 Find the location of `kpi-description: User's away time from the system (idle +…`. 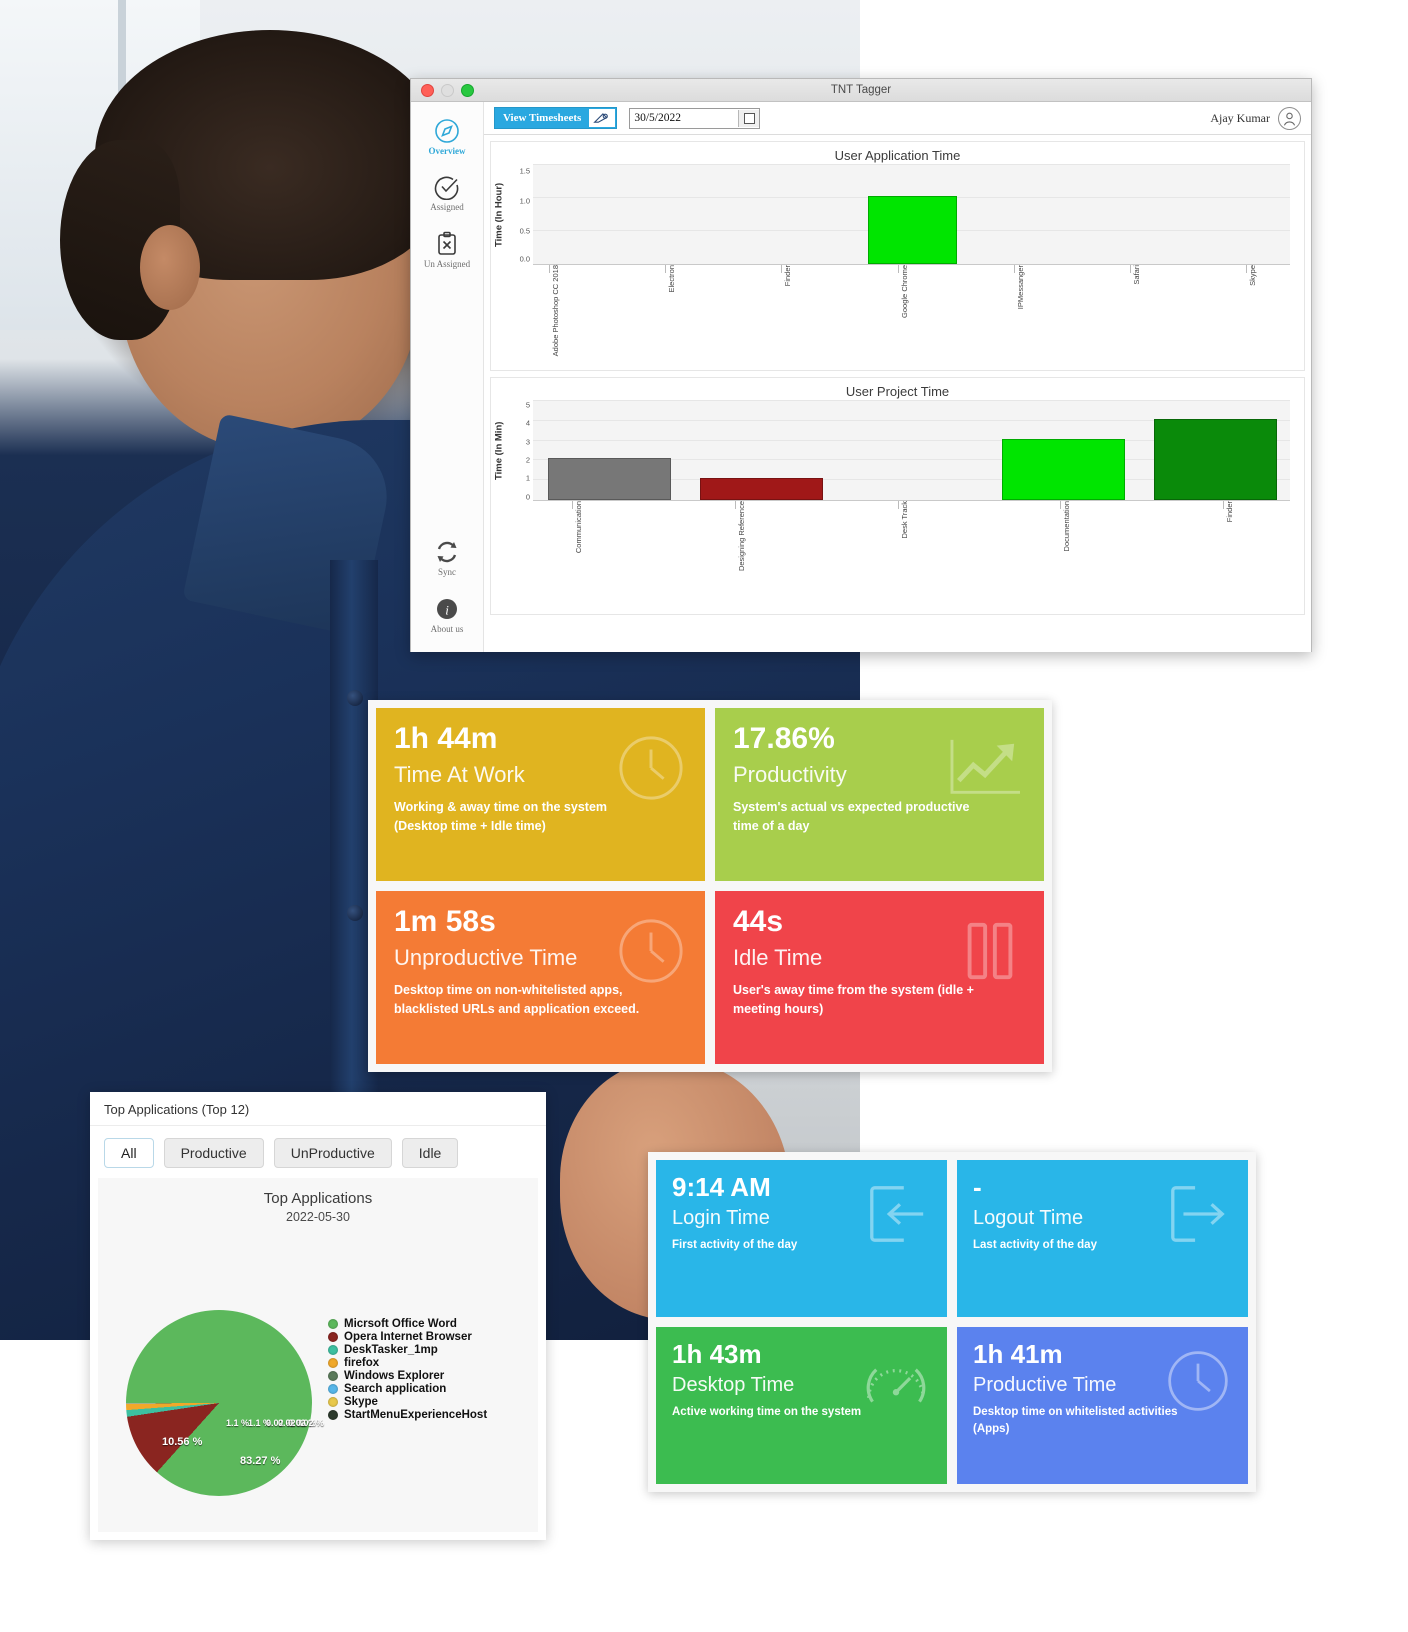

kpi-description: User's away time from the system (idle +… is located at coordinates (853, 999).